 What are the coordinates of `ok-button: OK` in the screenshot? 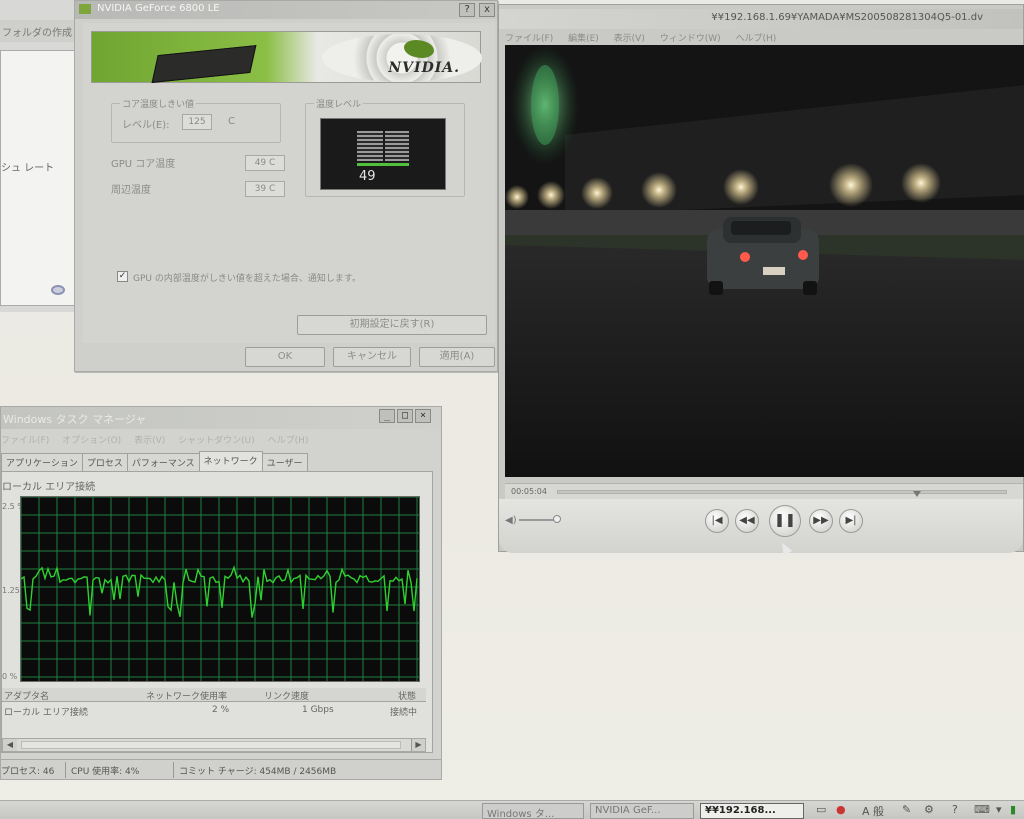 It's located at (285, 357).